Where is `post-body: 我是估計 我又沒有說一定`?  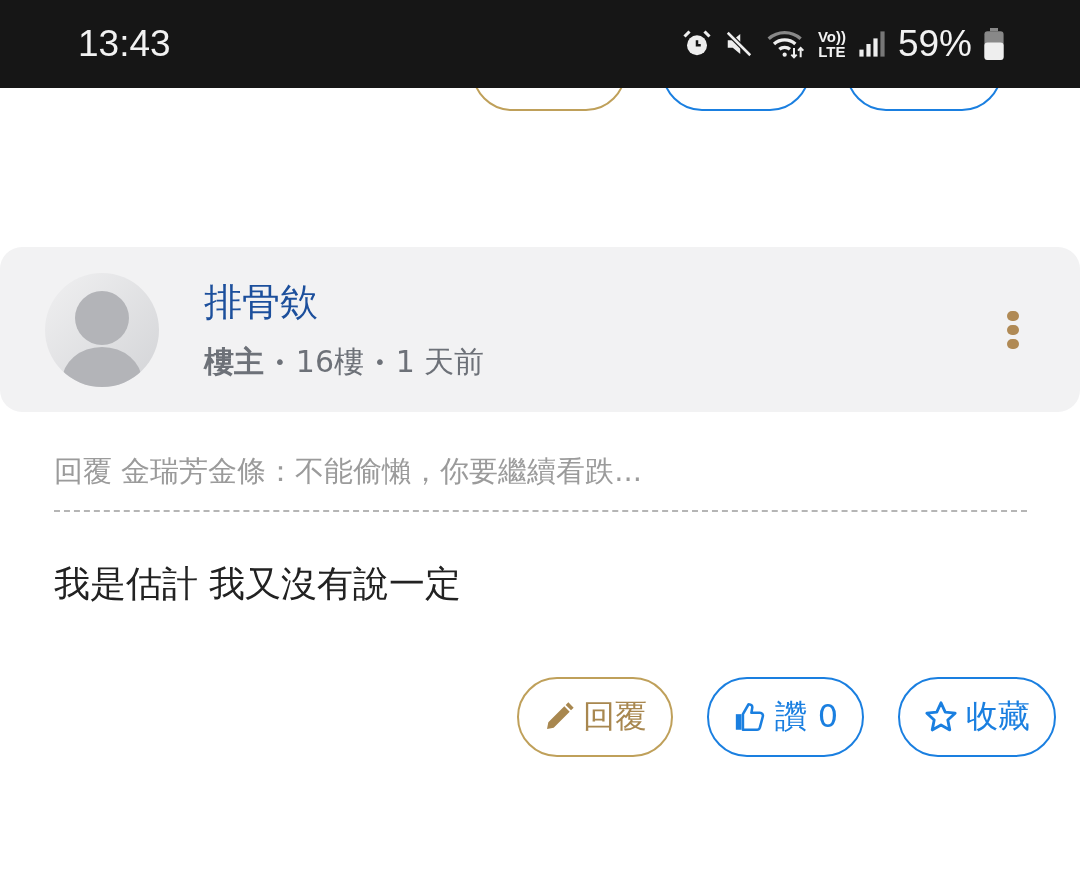 post-body: 我是估計 我又沒有說一定 is located at coordinates (258, 584).